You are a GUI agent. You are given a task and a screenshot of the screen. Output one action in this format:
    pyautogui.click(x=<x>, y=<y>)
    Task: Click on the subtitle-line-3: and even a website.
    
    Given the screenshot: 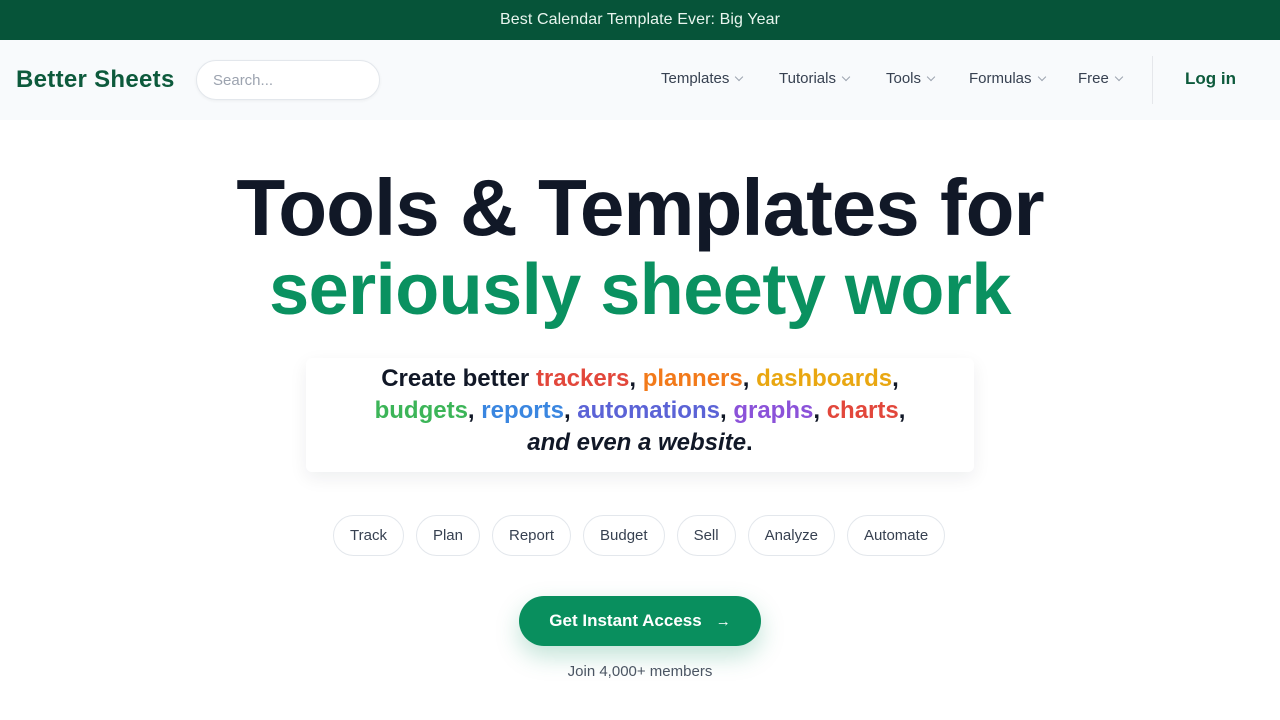 What is the action you would take?
    pyautogui.click(x=640, y=442)
    